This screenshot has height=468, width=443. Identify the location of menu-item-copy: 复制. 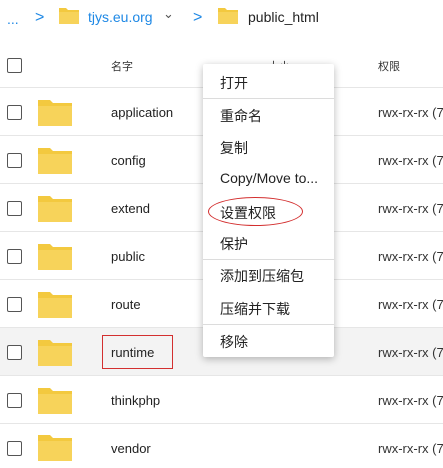
(234, 148).